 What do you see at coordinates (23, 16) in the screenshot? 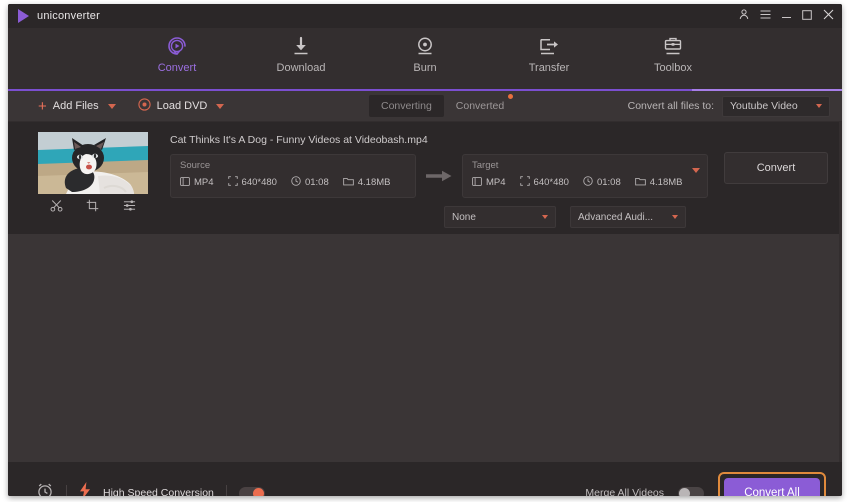
I see `play-triangle-logo-icon` at bounding box center [23, 16].